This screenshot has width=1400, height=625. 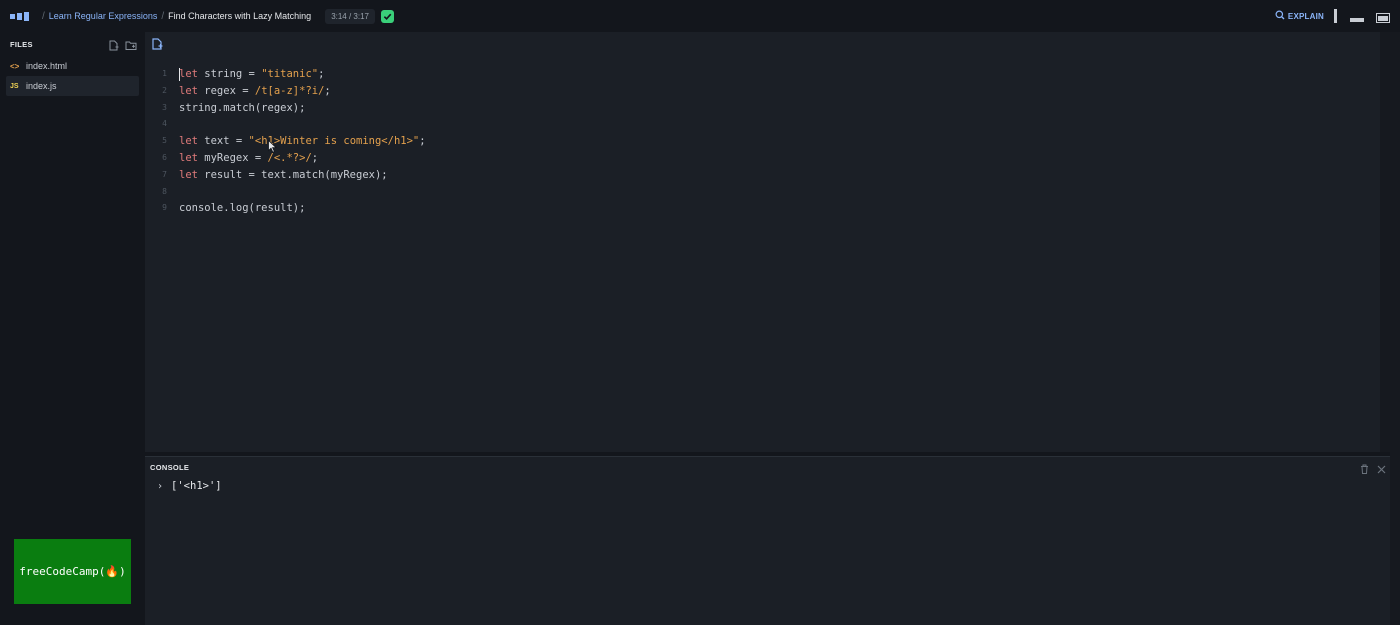 What do you see at coordinates (273, 148) in the screenshot?
I see `mouse-pointer-icon` at bounding box center [273, 148].